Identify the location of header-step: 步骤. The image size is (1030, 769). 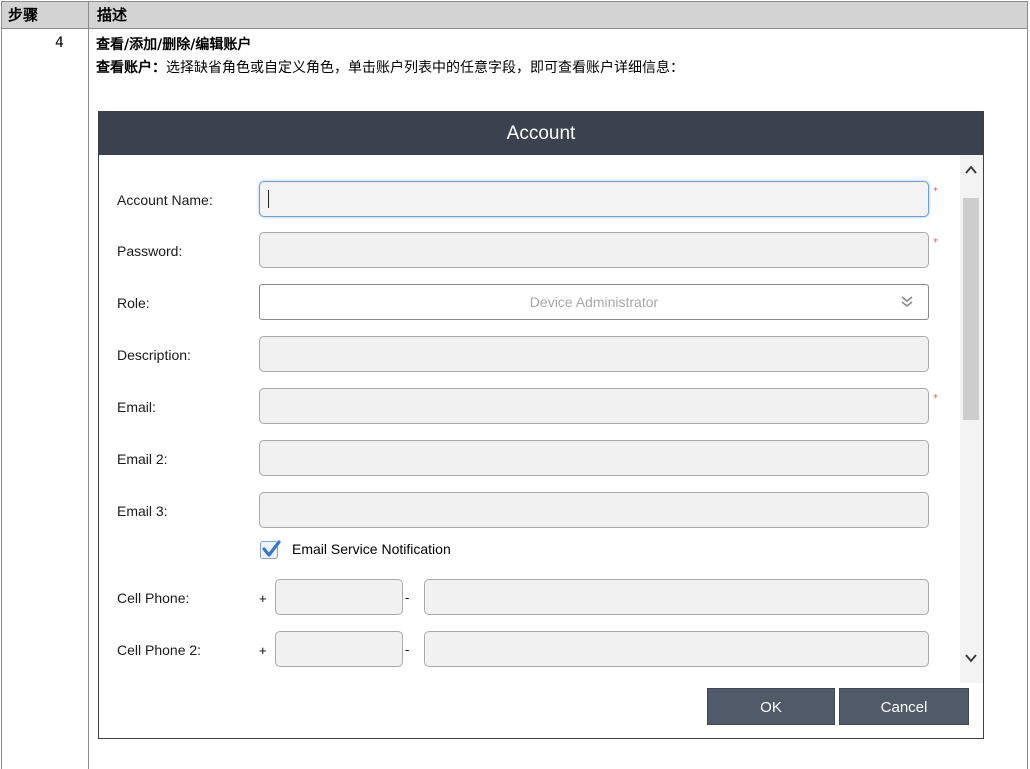
(23, 15).